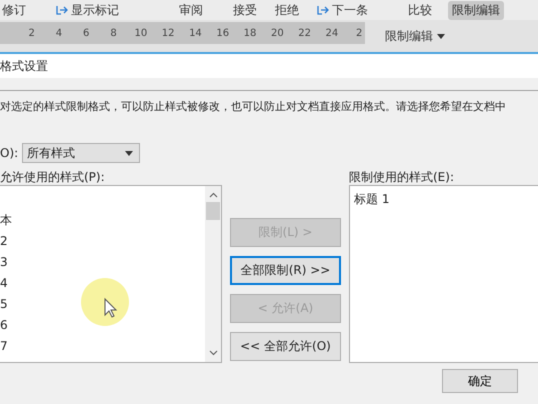 The height and width of the screenshot is (404, 538). Describe the element at coordinates (213, 211) in the screenshot. I see `scrollbar-thumb` at that location.